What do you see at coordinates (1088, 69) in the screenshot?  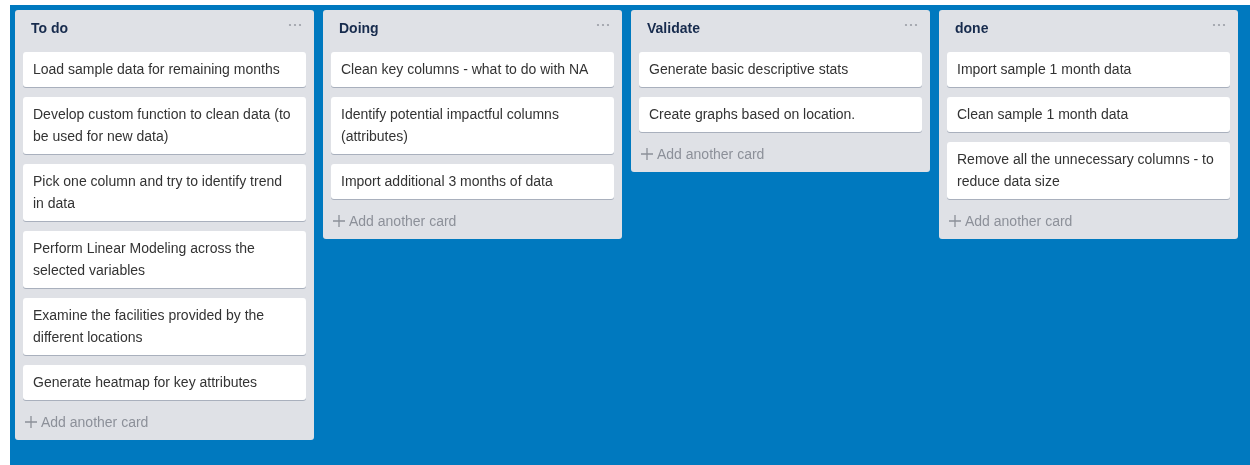 I see `task-card: Import sample 1 month data` at bounding box center [1088, 69].